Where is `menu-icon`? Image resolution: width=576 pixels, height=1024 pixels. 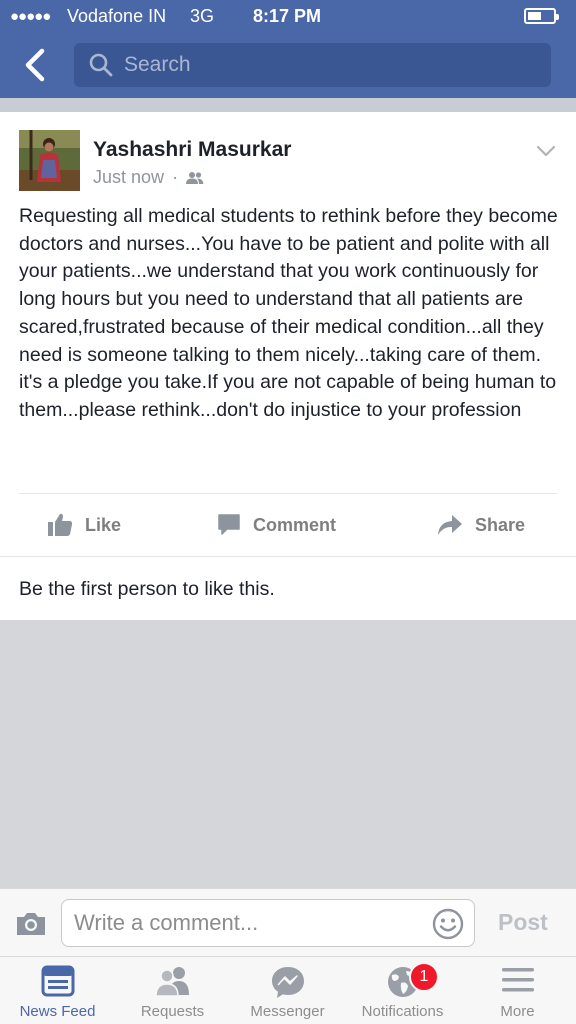 menu-icon is located at coordinates (517, 980).